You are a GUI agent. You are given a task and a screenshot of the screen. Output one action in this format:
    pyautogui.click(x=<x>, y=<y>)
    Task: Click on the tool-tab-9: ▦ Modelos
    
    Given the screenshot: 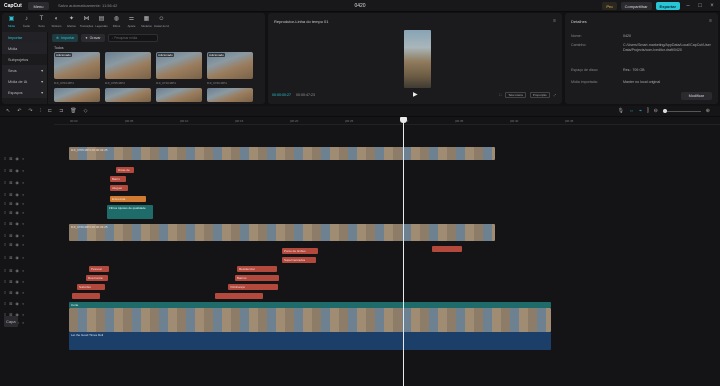 What is the action you would take?
    pyautogui.click(x=146, y=22)
    